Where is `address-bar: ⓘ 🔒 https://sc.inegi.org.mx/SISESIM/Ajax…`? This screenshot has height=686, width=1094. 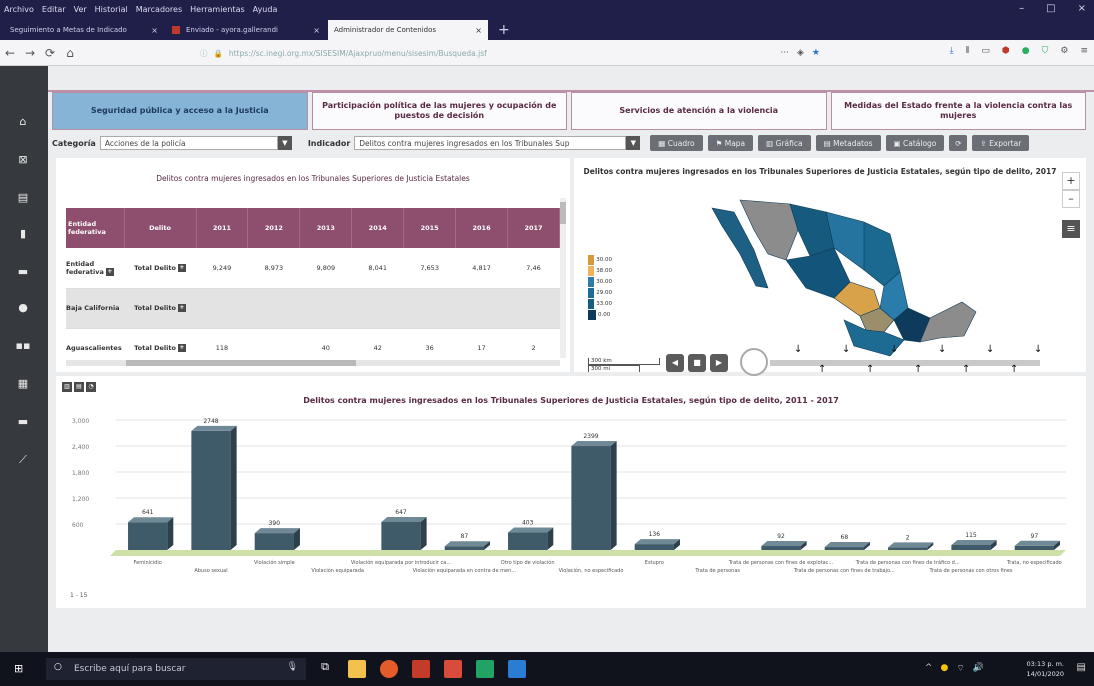
address-bar: ⓘ 🔒 https://sc.inegi.org.mx/SISESIM/Ajax… is located at coordinates (510, 53).